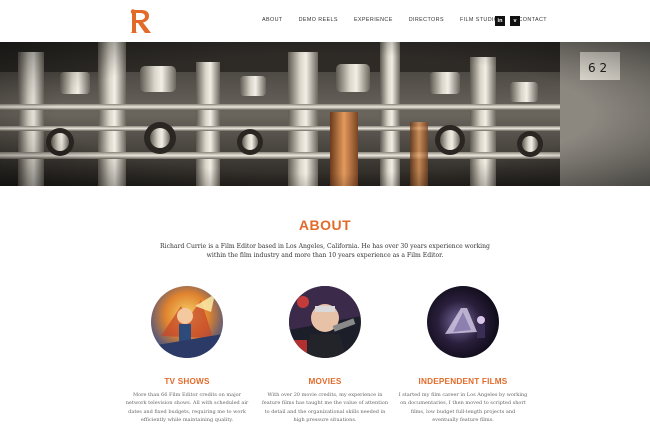  What do you see at coordinates (318, 20) in the screenshot?
I see `nav-demo-reels: DEMO REELS` at bounding box center [318, 20].